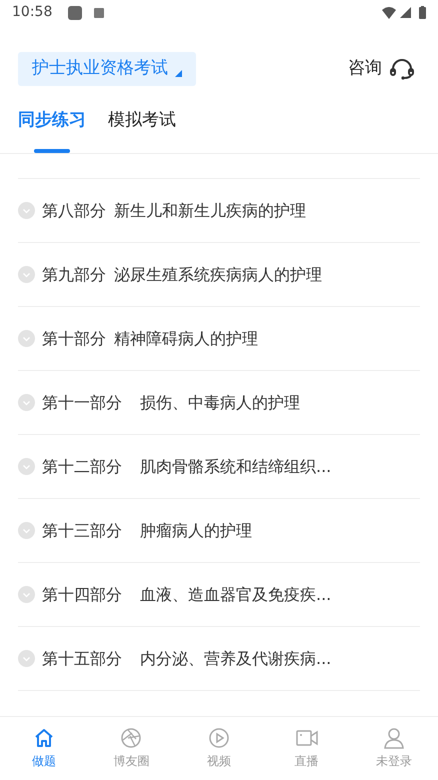  I want to click on exam-selector-dropdown: 护士执业资格考试, so click(107, 69).